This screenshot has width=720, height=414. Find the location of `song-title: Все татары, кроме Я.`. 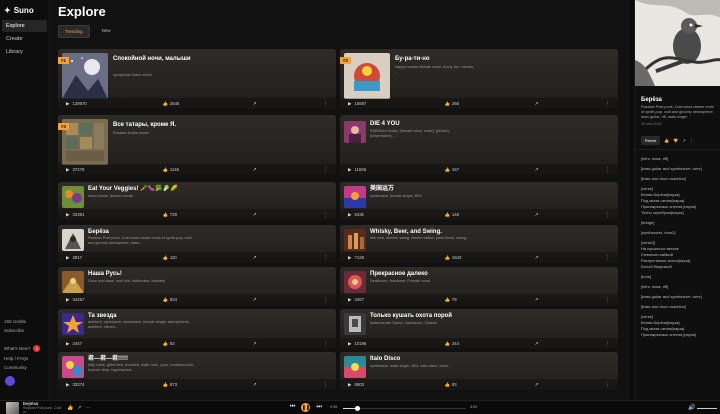

song-title: Все татары, кроме Я. is located at coordinates (193, 125).